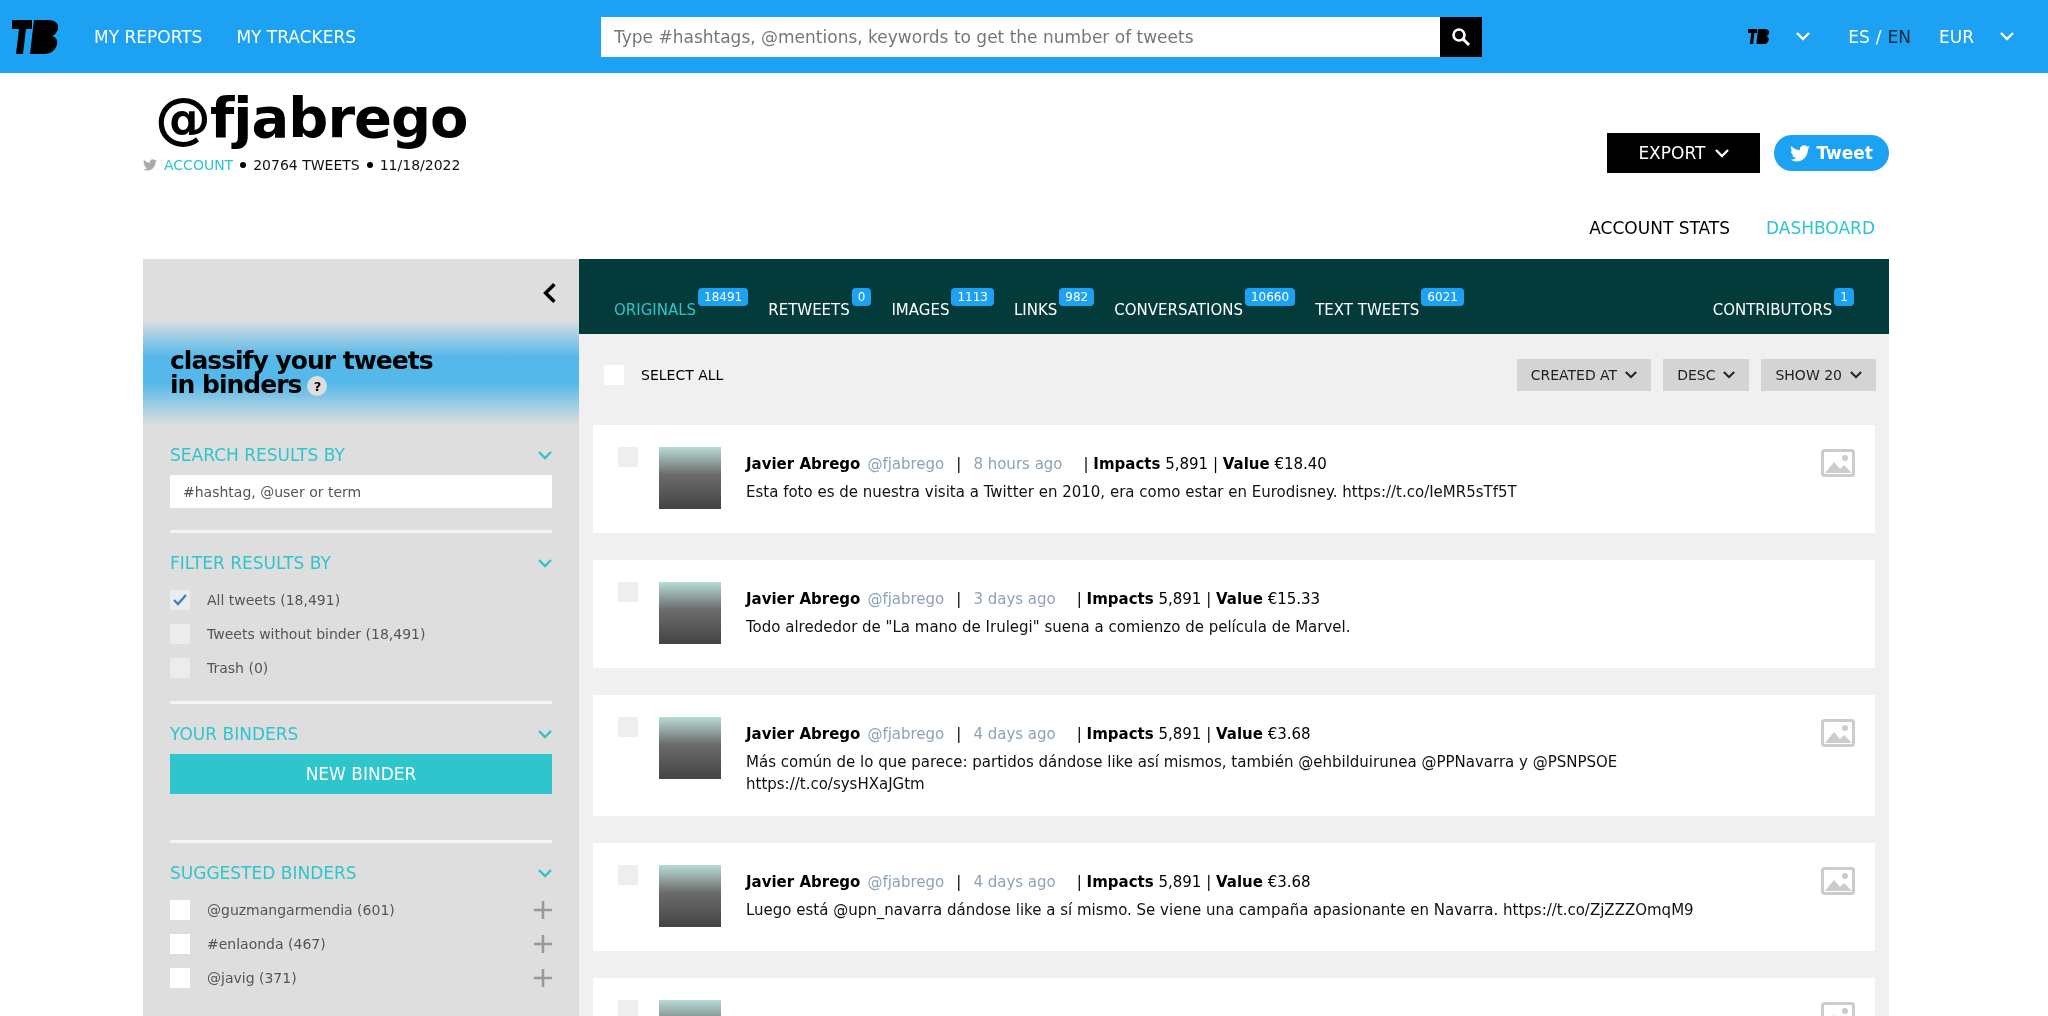 The image size is (2048, 1016). Describe the element at coordinates (682, 374) in the screenshot. I see `select-all-label: SELECT ALL` at that location.